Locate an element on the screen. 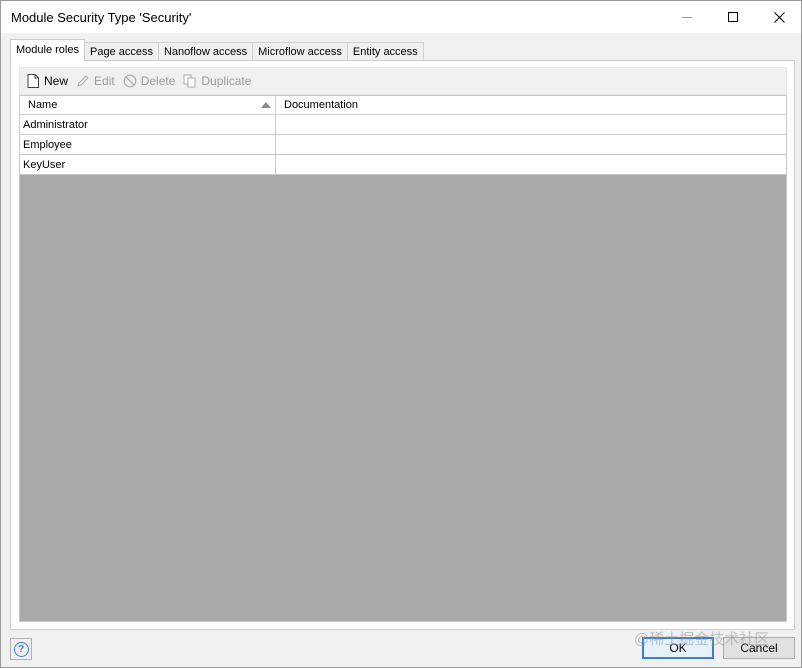 Image resolution: width=802 pixels, height=668 pixels. new-label: New is located at coordinates (56, 81).